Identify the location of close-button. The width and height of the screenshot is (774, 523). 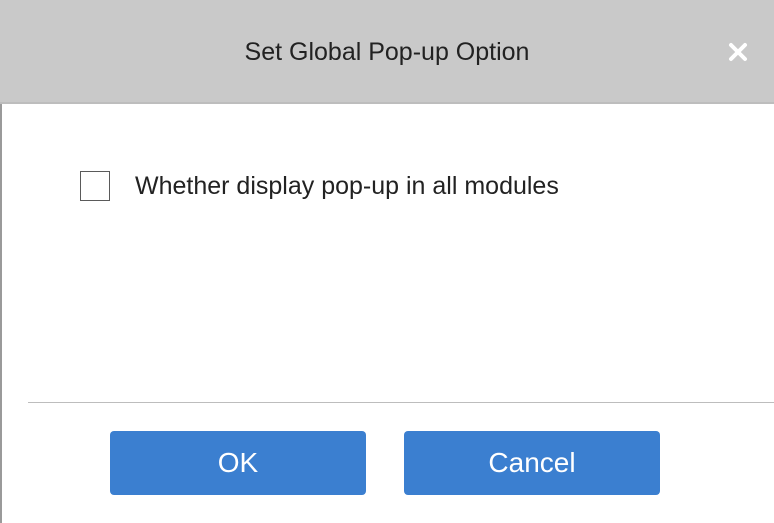
(738, 52).